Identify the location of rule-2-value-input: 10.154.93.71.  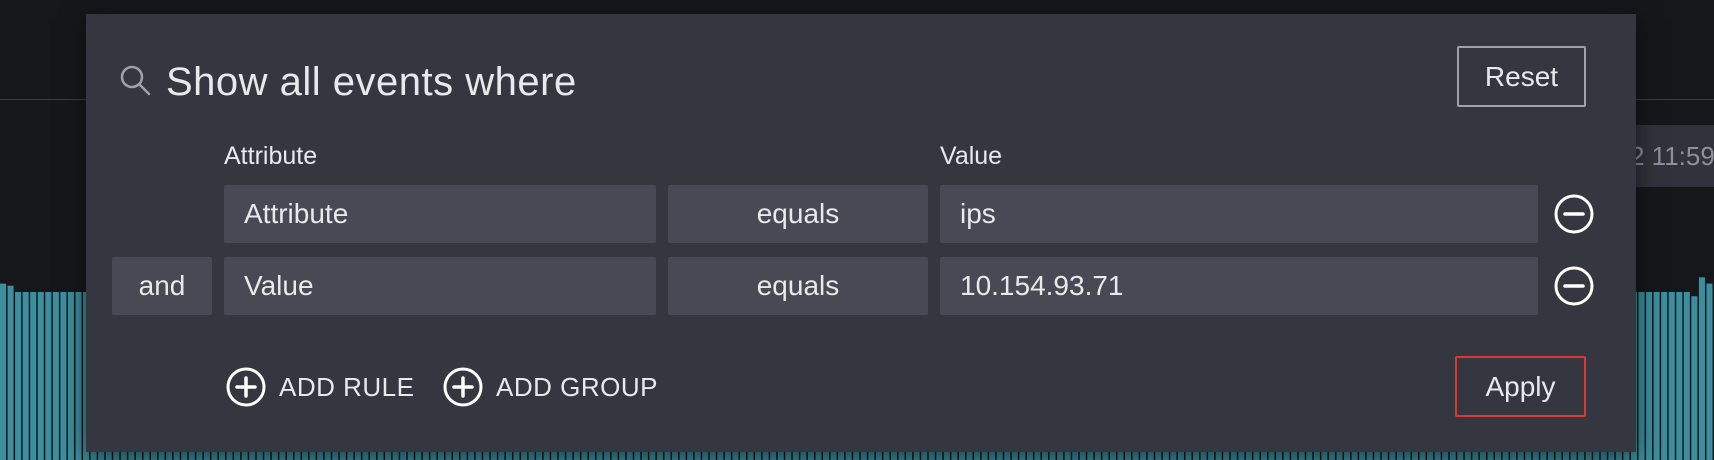
(1239, 286).